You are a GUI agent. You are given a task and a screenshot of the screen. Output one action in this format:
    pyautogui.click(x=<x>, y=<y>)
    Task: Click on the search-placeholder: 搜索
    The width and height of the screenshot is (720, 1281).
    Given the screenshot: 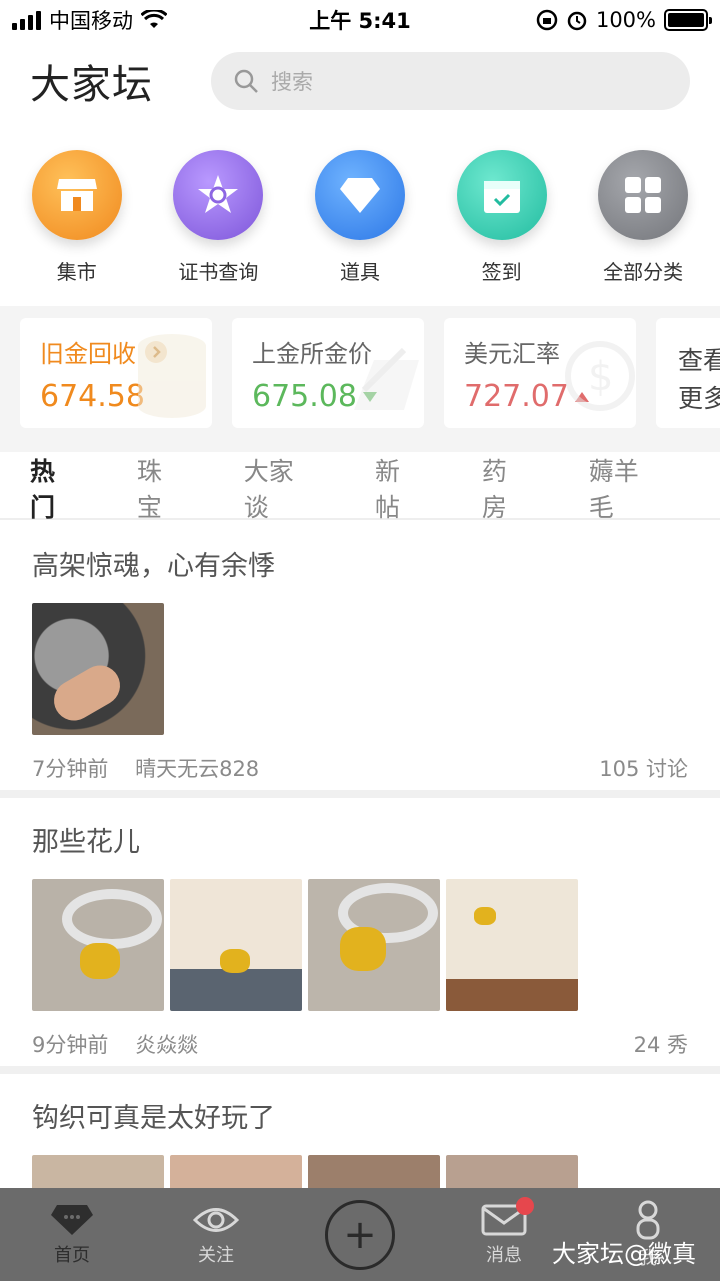 What is the action you would take?
    pyautogui.click(x=292, y=82)
    